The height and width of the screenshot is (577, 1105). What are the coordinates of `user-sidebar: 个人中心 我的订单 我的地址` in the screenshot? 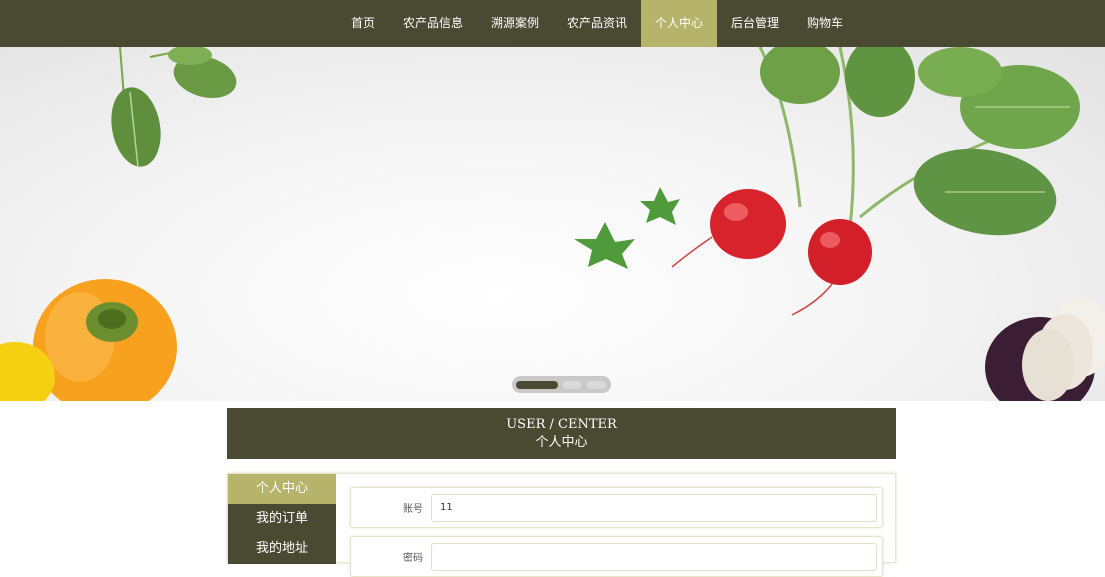 It's located at (282, 519).